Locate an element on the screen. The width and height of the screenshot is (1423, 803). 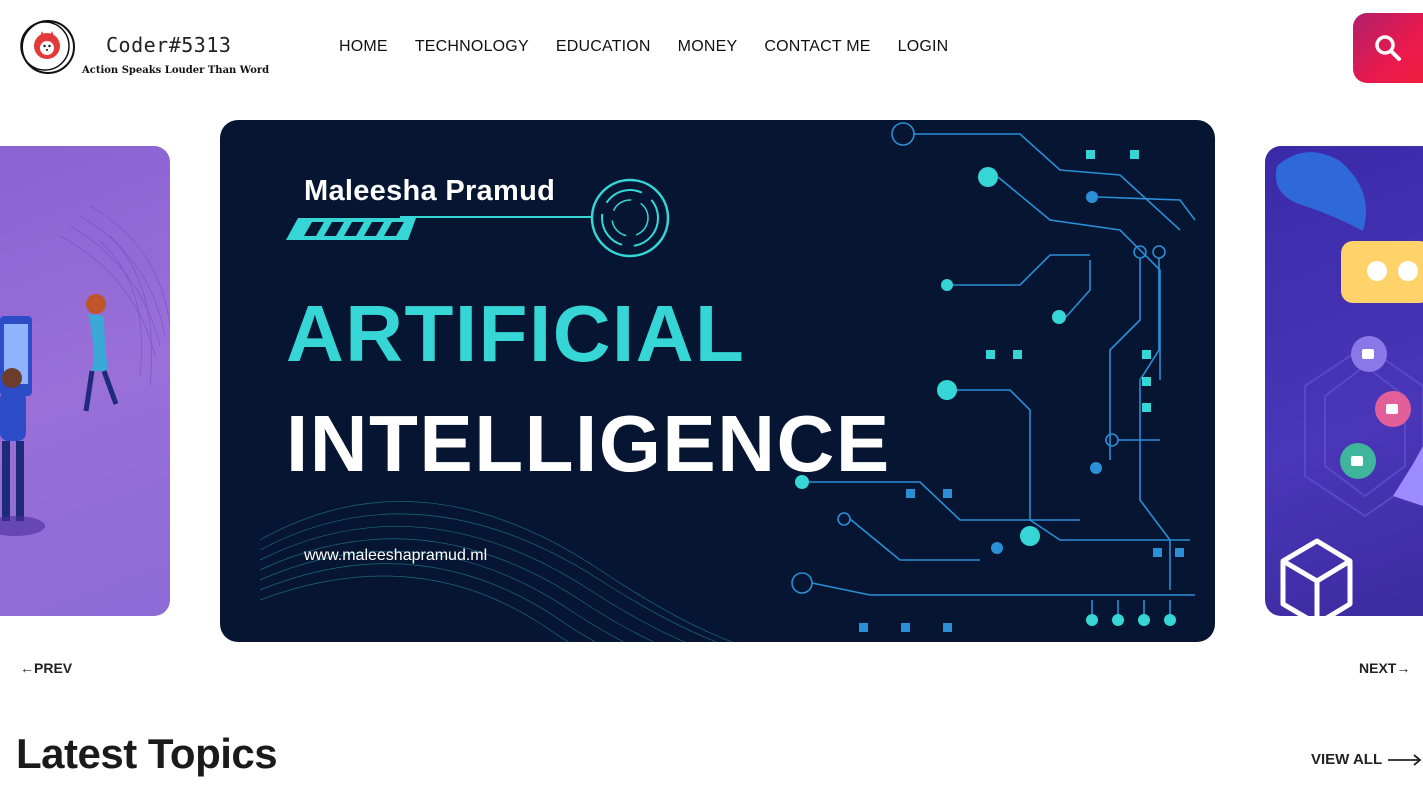
arrow-left-icon: ← is located at coordinates (27, 668).